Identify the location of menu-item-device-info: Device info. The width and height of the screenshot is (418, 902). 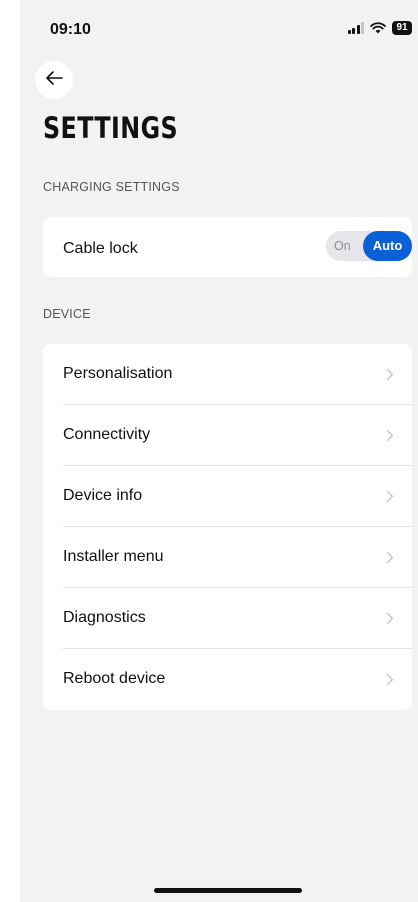
(227, 496).